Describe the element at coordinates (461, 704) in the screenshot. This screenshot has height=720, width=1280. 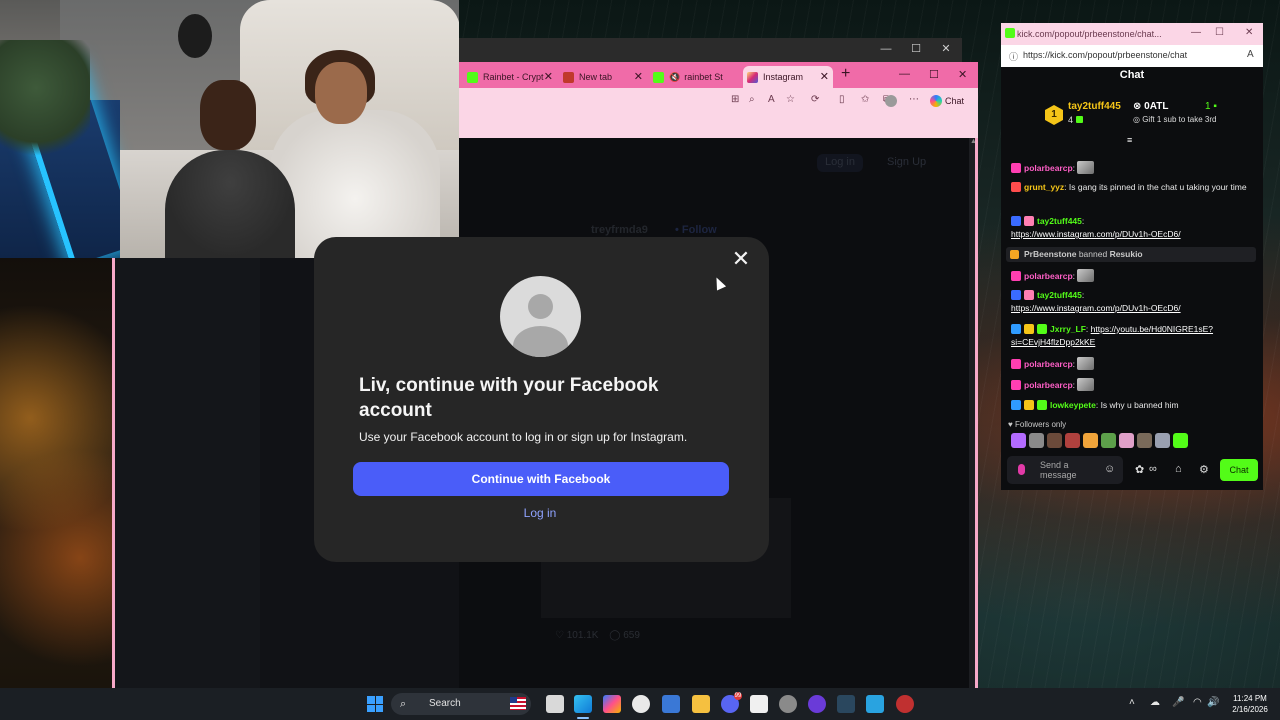
I see `taskbar-search: ⌕ Search` at that location.